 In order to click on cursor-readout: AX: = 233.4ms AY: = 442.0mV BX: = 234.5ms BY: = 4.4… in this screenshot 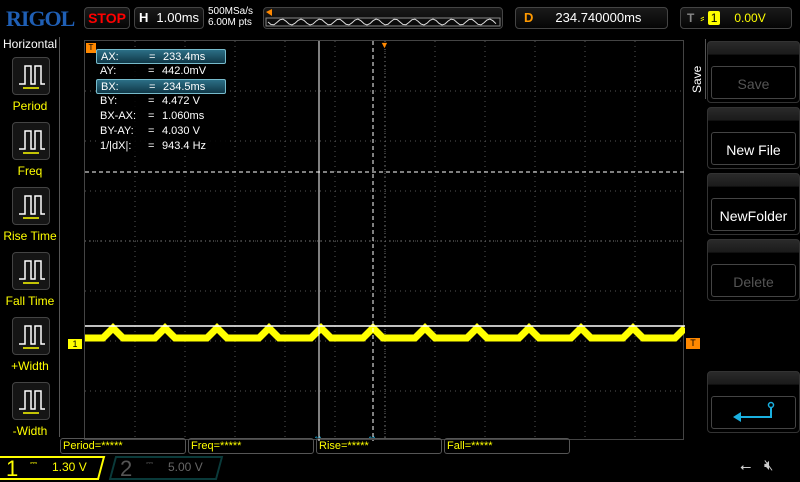, I will do `click(161, 102)`.